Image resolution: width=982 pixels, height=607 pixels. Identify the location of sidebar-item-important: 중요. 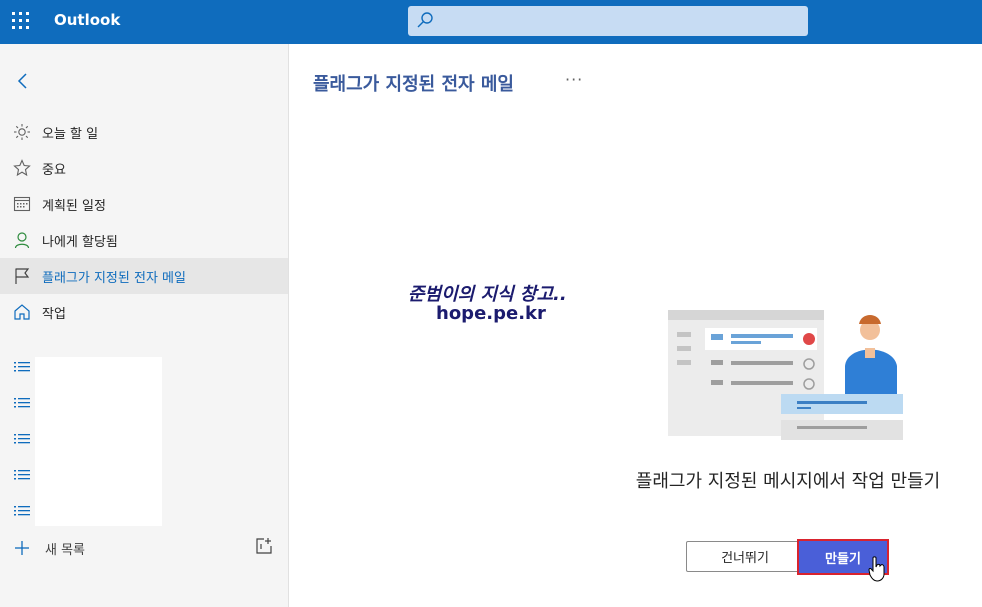
(144, 168).